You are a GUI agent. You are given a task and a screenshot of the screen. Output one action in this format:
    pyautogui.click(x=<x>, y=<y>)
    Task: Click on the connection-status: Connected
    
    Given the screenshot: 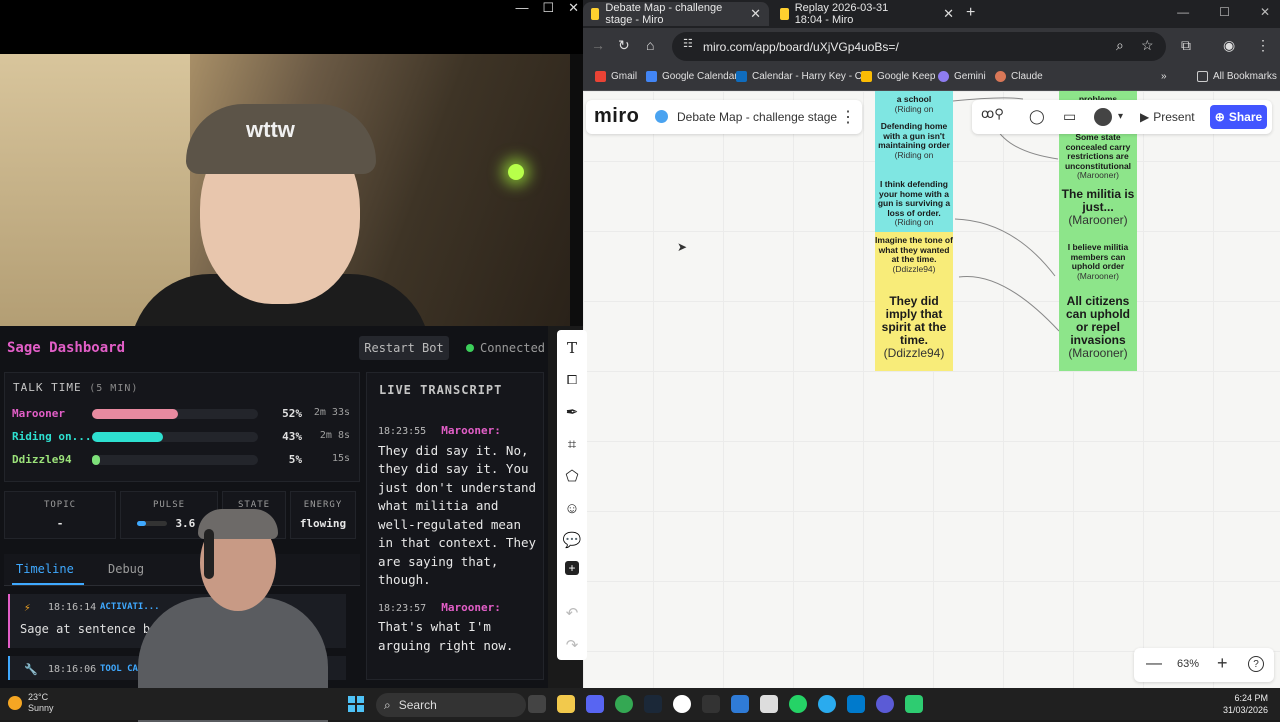 What is the action you would take?
    pyautogui.click(x=505, y=348)
    